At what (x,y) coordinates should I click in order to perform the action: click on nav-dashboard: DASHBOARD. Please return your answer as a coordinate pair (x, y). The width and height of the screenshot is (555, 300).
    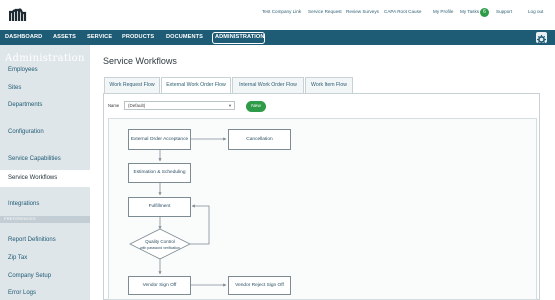
    Looking at the image, I should click on (23, 37).